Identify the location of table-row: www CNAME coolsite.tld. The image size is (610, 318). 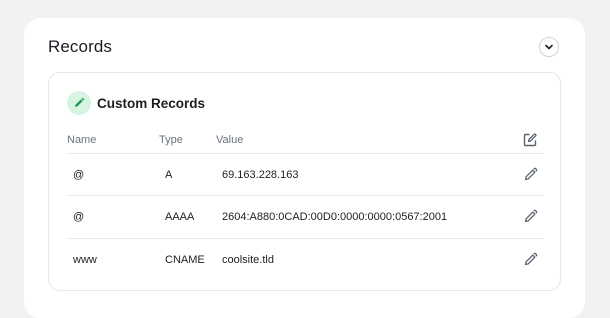
(305, 259).